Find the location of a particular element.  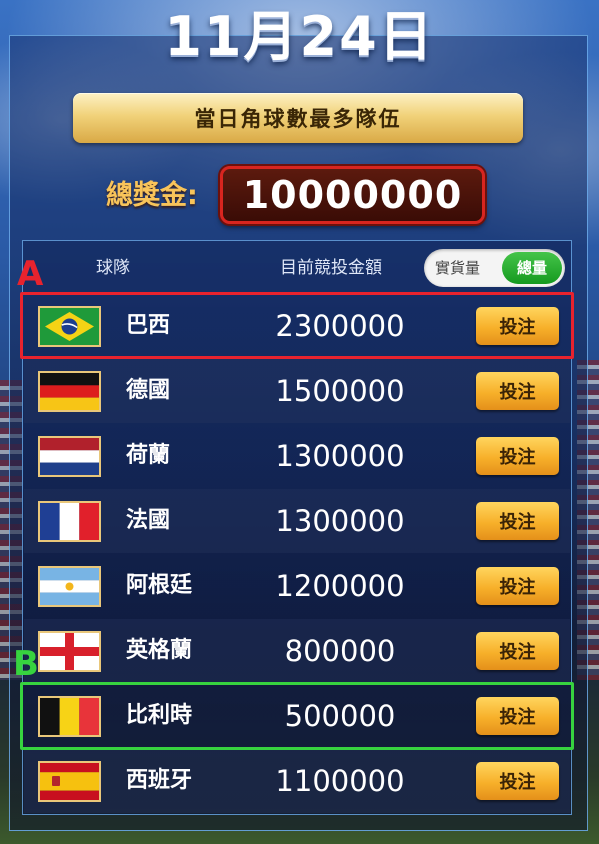

event-subtitle-banner: 當日角球數最多隊伍 is located at coordinates (298, 118).